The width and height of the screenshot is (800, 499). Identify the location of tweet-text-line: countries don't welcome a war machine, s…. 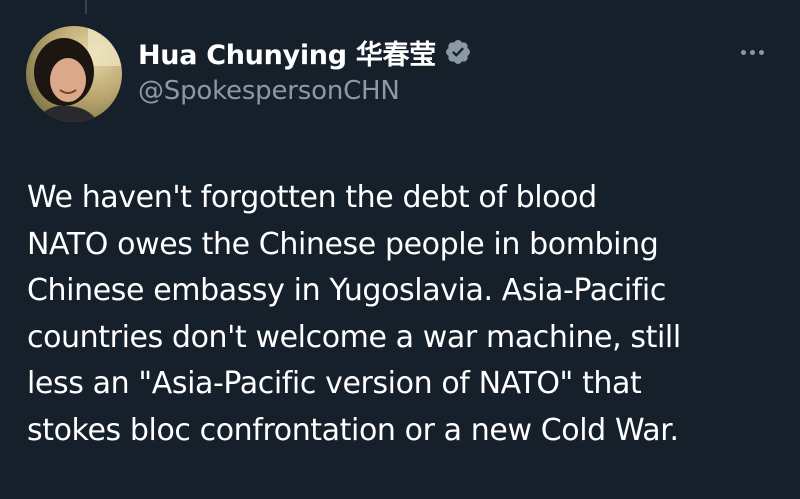
(354, 337).